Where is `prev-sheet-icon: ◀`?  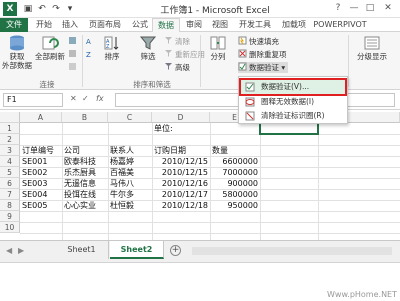 prev-sheet-icon: ◀ is located at coordinates (9, 250).